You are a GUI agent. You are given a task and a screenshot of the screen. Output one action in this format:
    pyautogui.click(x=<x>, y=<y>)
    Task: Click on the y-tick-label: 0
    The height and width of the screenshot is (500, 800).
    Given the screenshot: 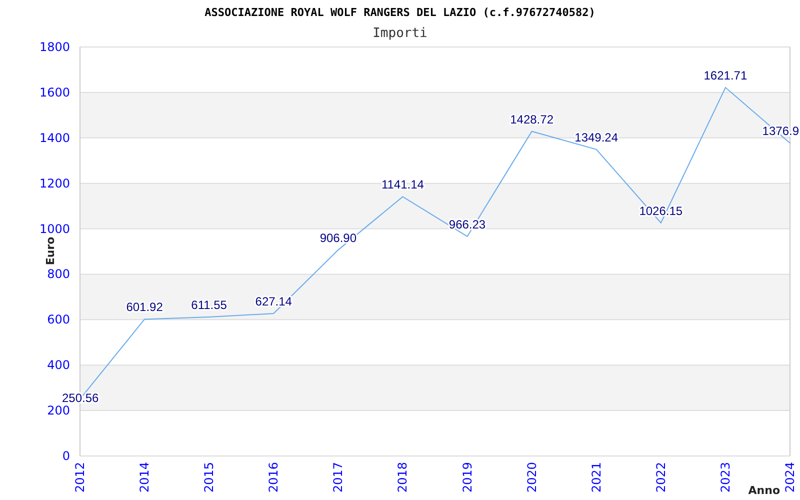 What is the action you would take?
    pyautogui.click(x=66, y=456)
    